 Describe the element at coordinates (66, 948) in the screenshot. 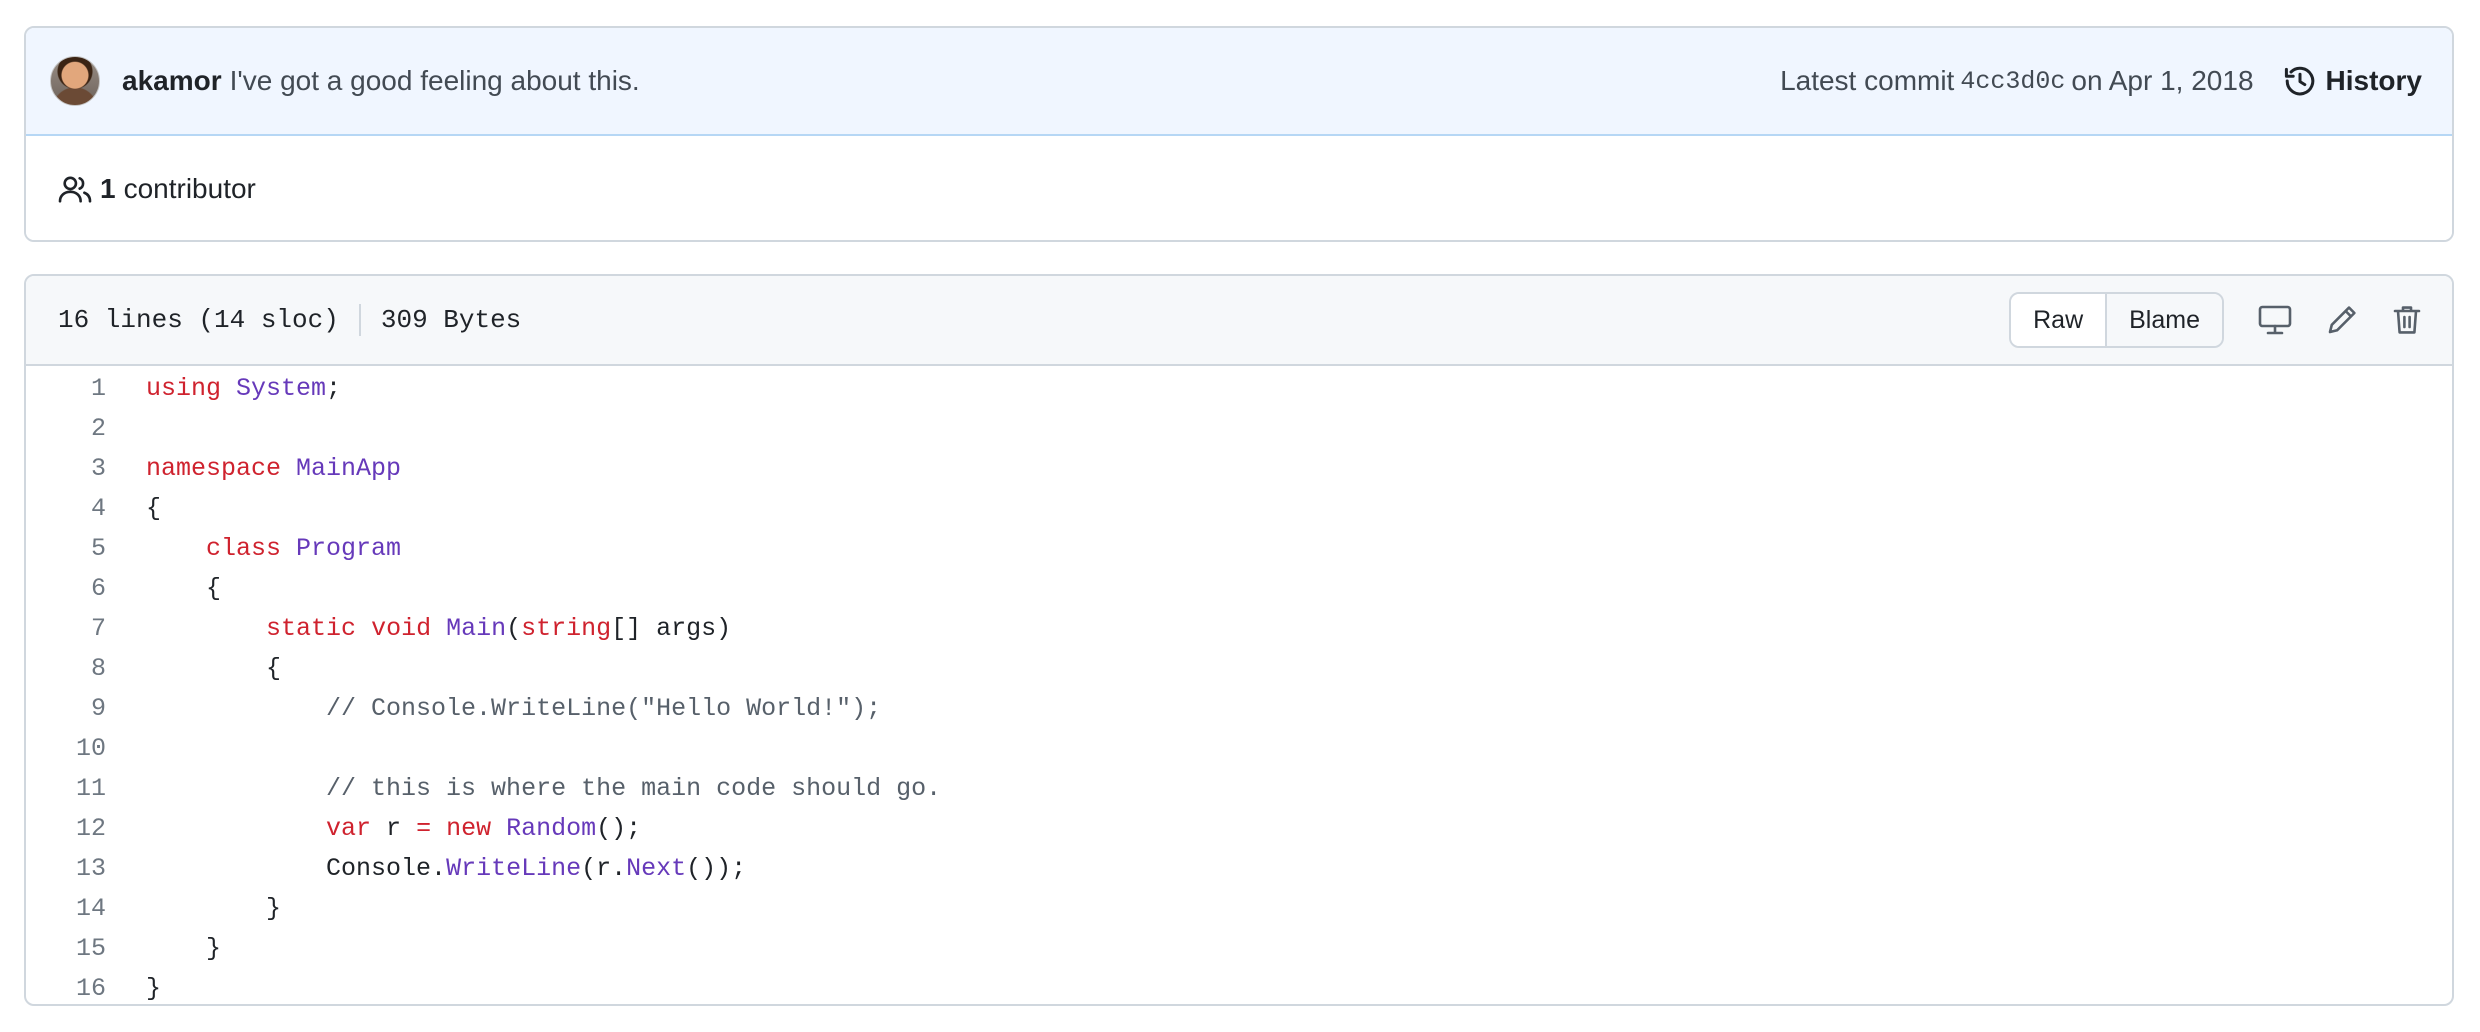

I see `line-number: 15` at that location.